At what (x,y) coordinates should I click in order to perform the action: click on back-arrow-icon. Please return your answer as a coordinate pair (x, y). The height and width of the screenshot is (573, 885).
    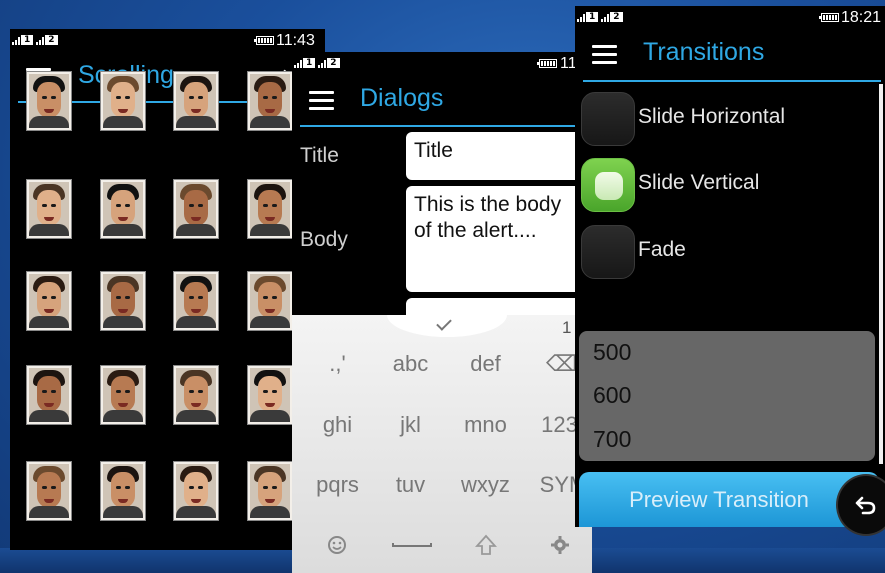
    Looking at the image, I should click on (865, 505).